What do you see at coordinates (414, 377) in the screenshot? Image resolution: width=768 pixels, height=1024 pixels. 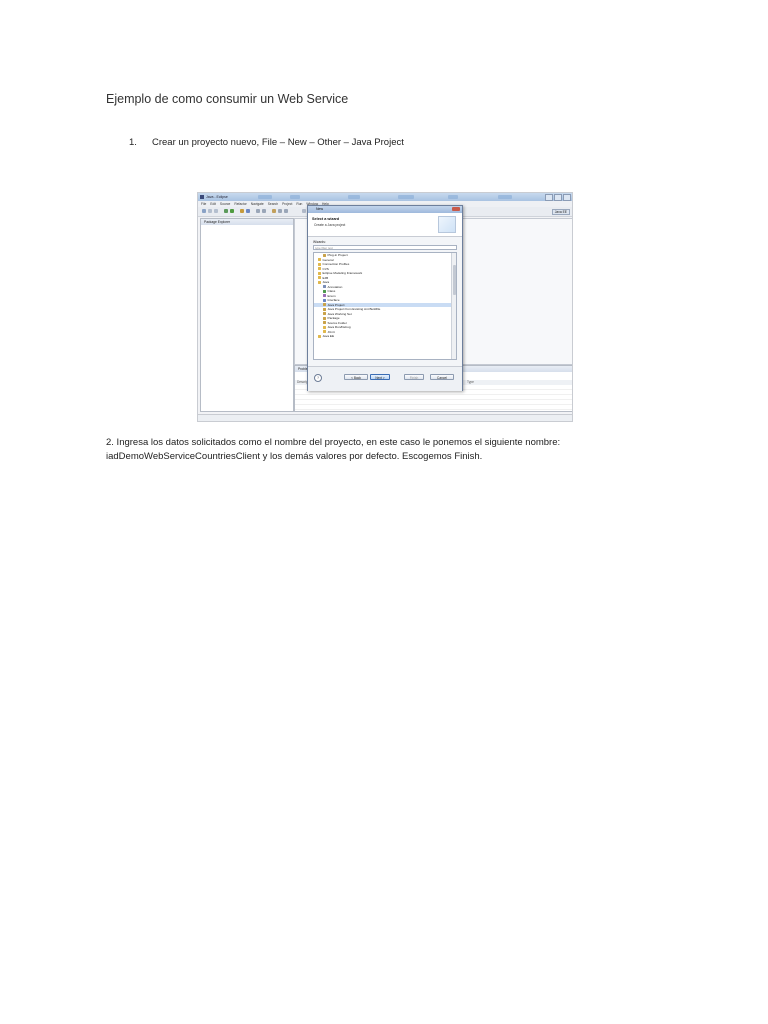 I see `finish-button: Finish` at bounding box center [414, 377].